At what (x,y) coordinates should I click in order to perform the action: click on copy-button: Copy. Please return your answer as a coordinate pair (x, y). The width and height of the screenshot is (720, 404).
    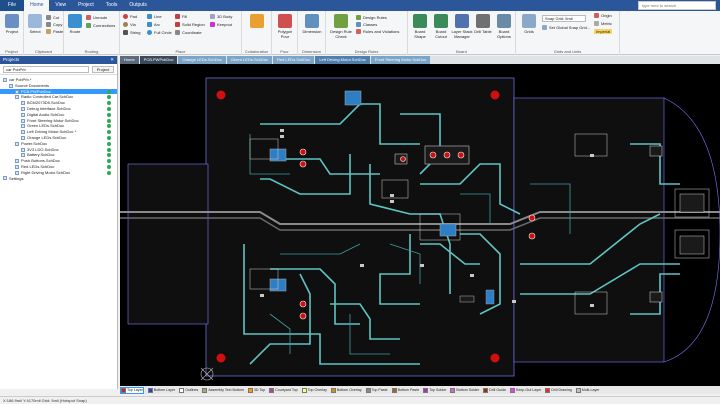
    Looking at the image, I should click on (54, 24).